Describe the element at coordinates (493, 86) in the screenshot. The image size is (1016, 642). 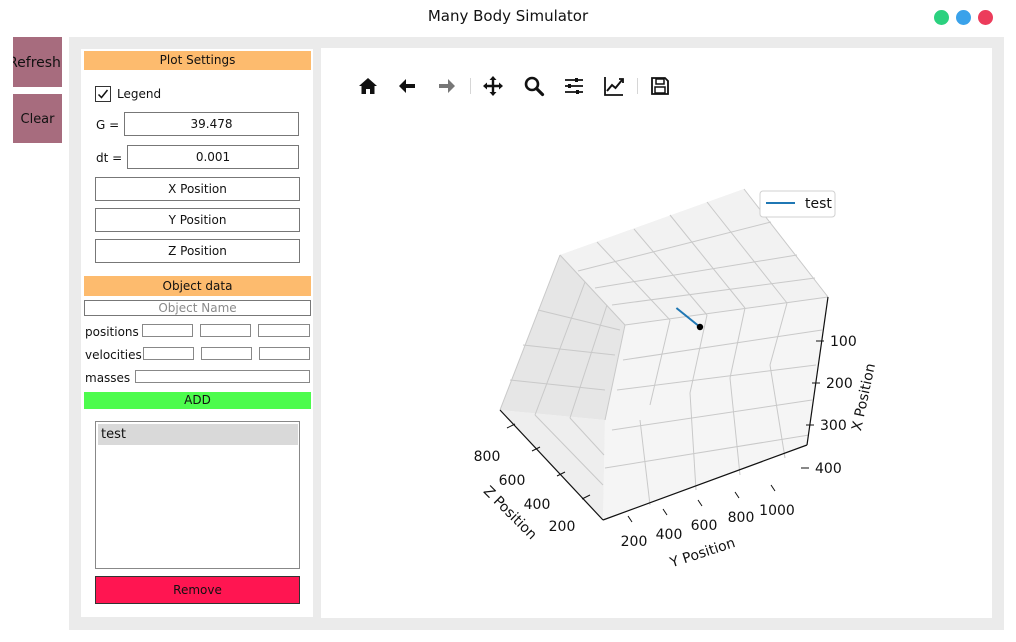
I see `pan-icon` at that location.